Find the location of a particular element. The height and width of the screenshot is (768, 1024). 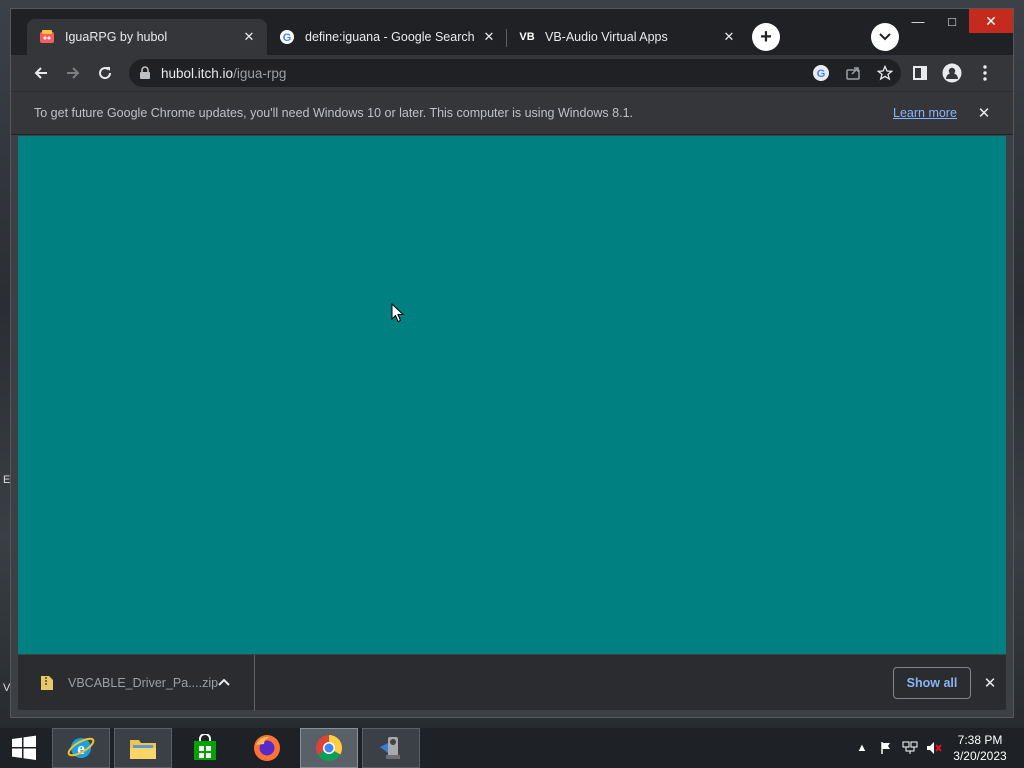

system-tray: ▲ is located at coordinates (898, 748).